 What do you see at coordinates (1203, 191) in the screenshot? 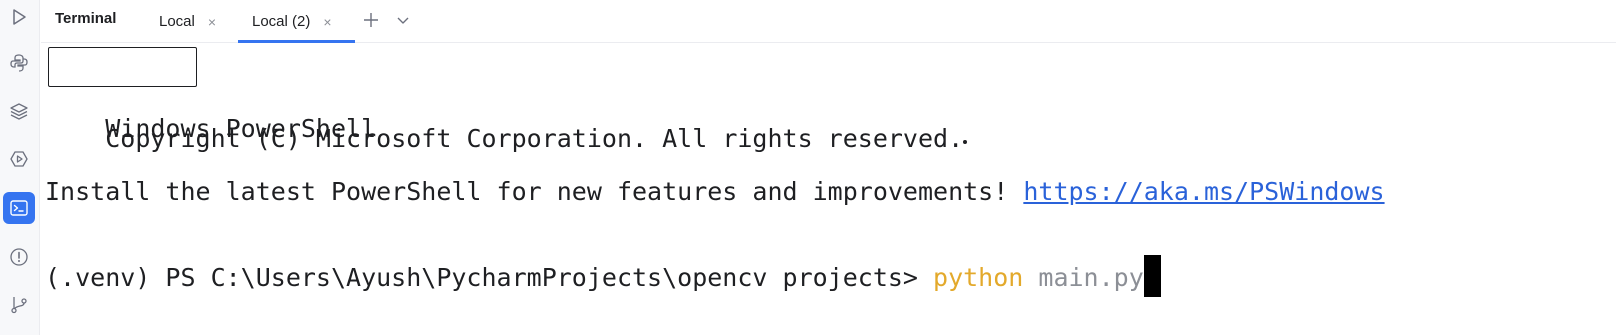
I see `powershell-link: https://aka.ms/PSWindows` at bounding box center [1203, 191].